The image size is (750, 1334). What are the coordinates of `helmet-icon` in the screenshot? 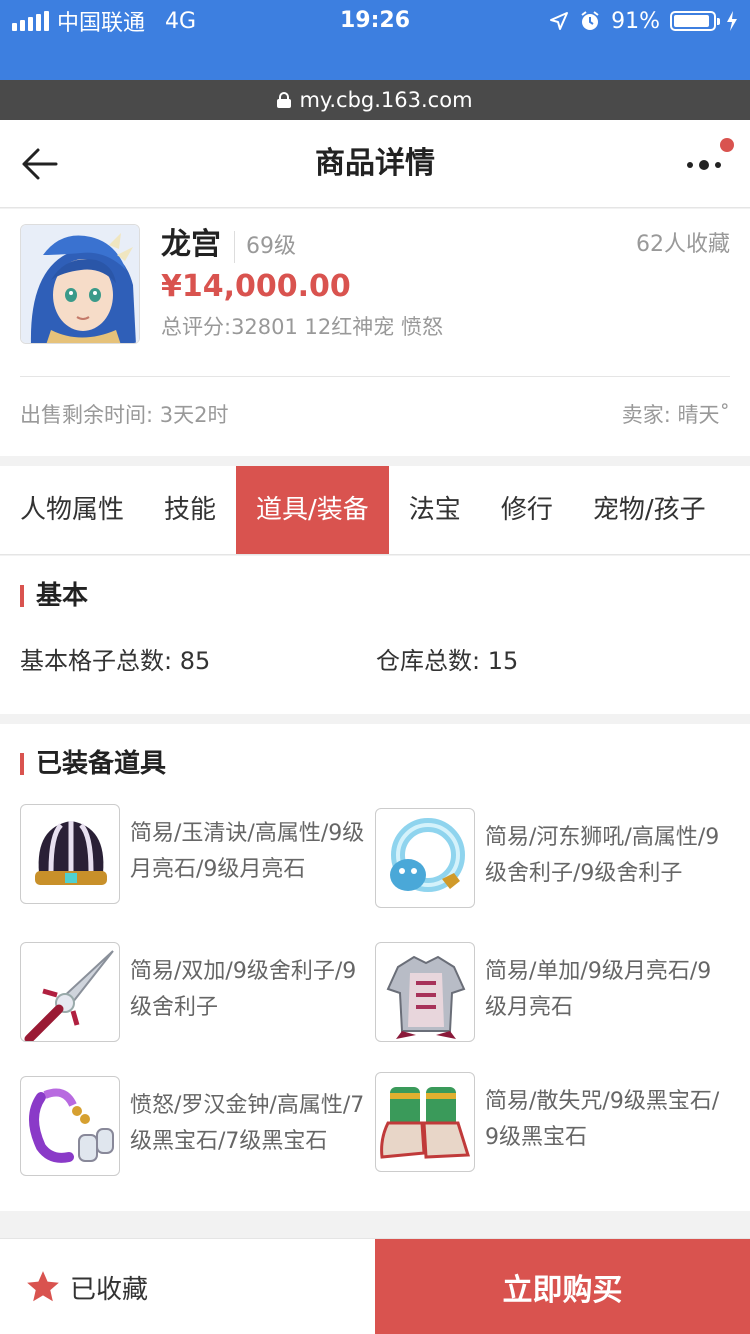 It's located at (70, 854).